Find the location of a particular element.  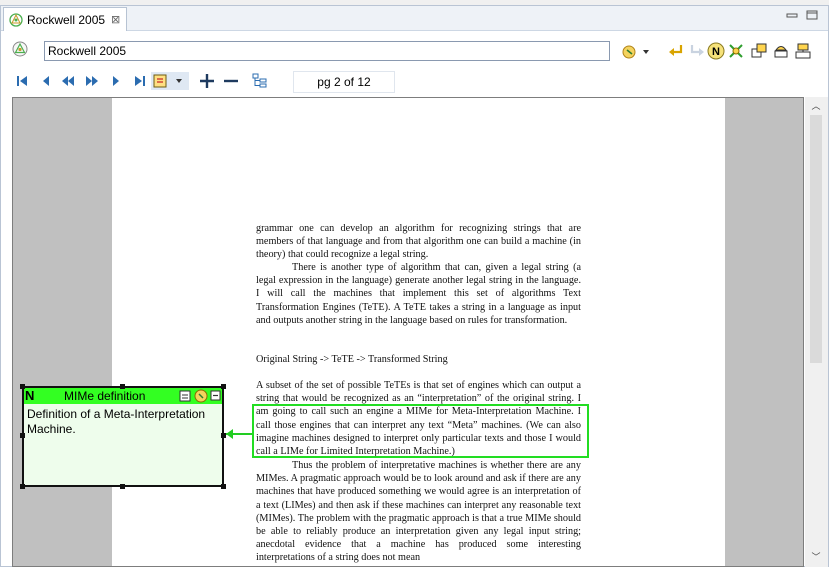

resize-handle-ne is located at coordinates (223, 386).